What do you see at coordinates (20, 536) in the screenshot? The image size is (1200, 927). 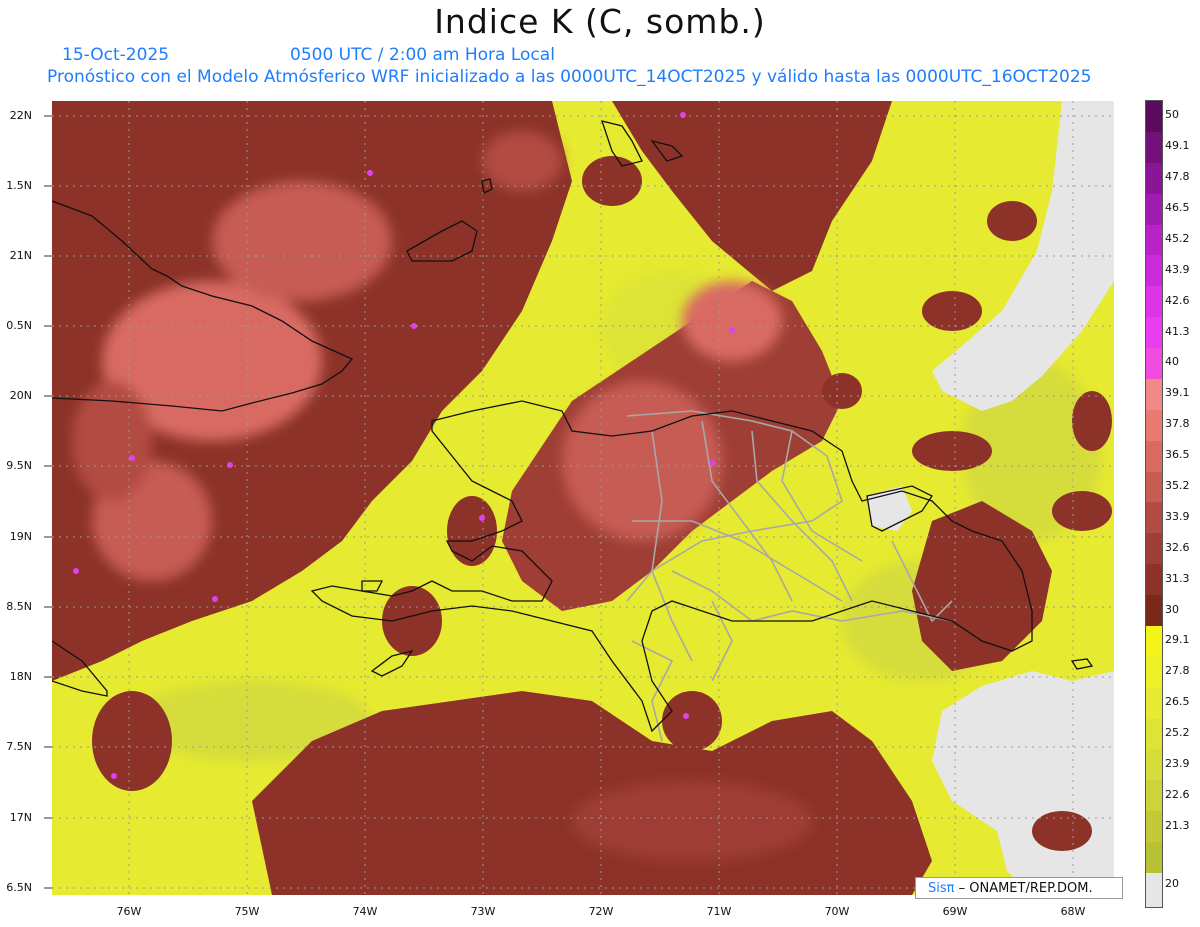 I see `lat-label: 19N` at bounding box center [20, 536].